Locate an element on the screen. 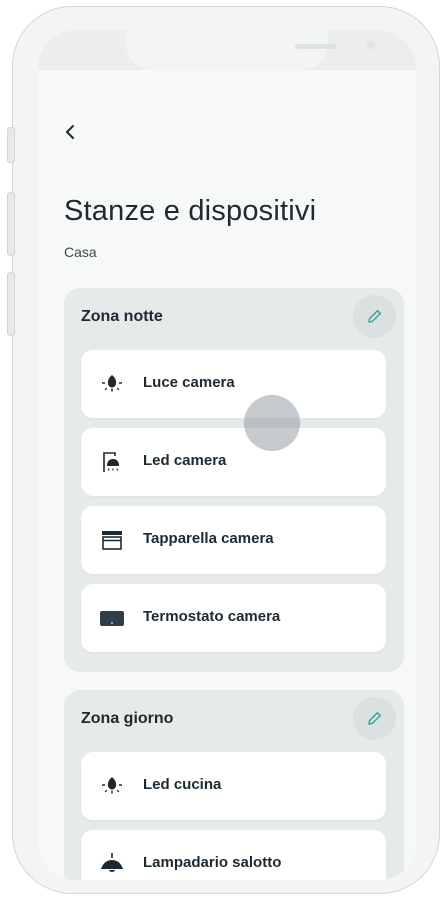 The image size is (448, 901). device-item-luce-camera: Luce camera is located at coordinates (233, 384).